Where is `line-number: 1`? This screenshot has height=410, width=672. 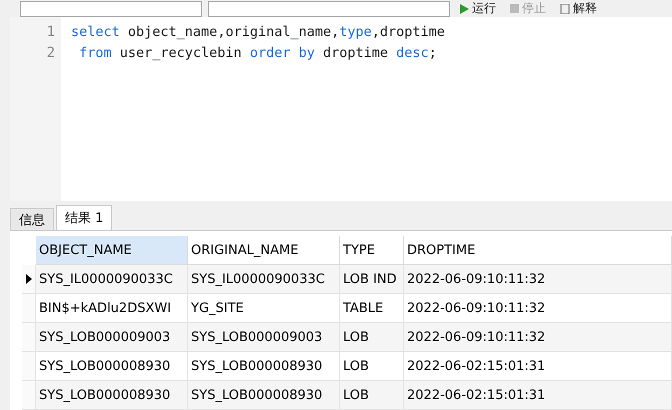 line-number: 1 is located at coordinates (50, 32).